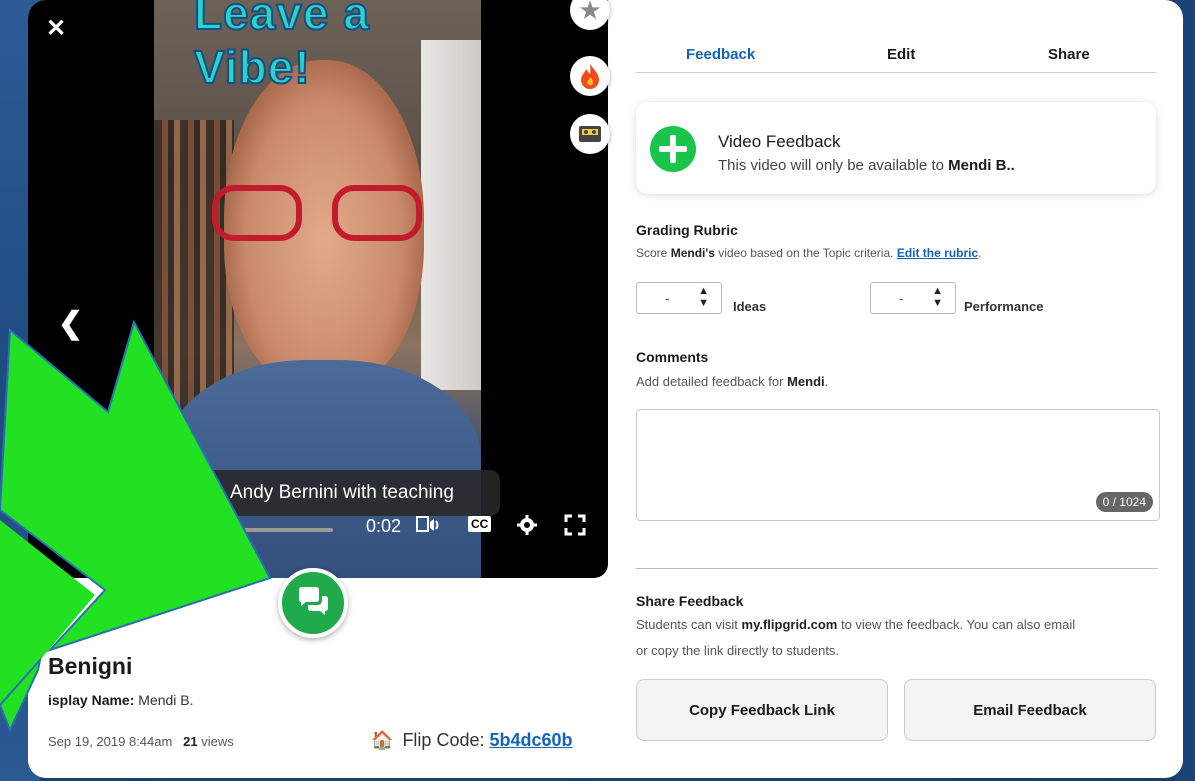 The image size is (1195, 781). What do you see at coordinates (673, 149) in the screenshot?
I see `add-video-icon` at bounding box center [673, 149].